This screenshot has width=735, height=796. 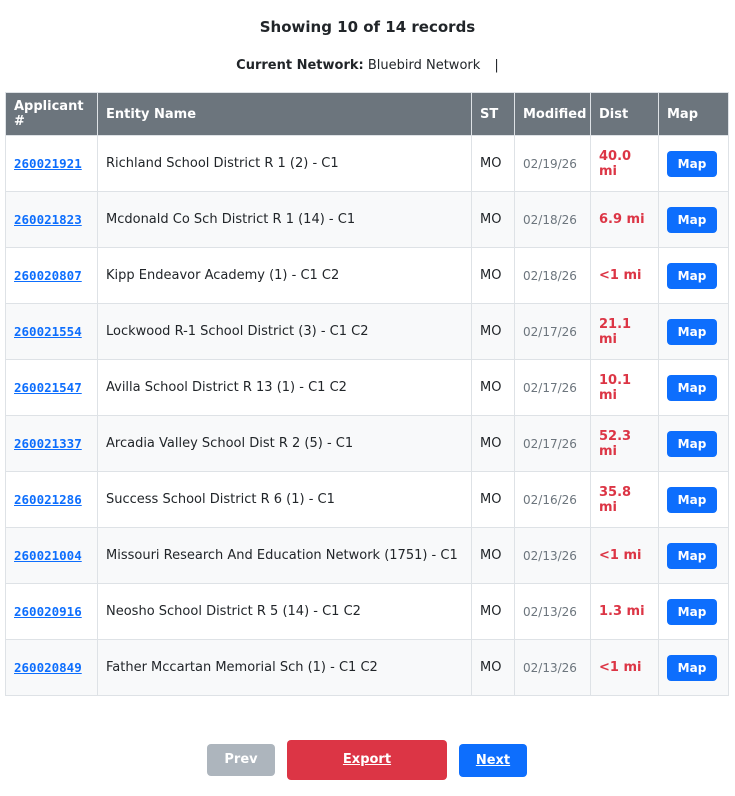 I want to click on export-button: Export, so click(x=367, y=760).